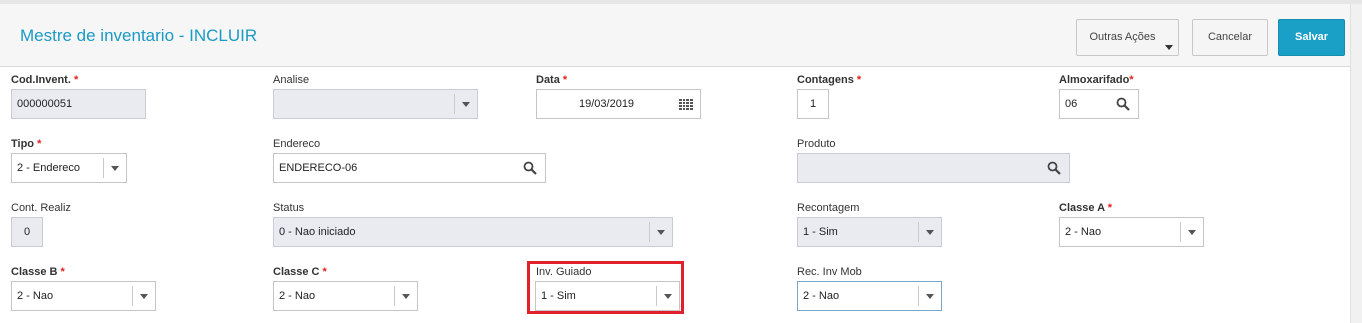 This screenshot has height=323, width=1362. What do you see at coordinates (375, 104) in the screenshot?
I see `analise-select` at bounding box center [375, 104].